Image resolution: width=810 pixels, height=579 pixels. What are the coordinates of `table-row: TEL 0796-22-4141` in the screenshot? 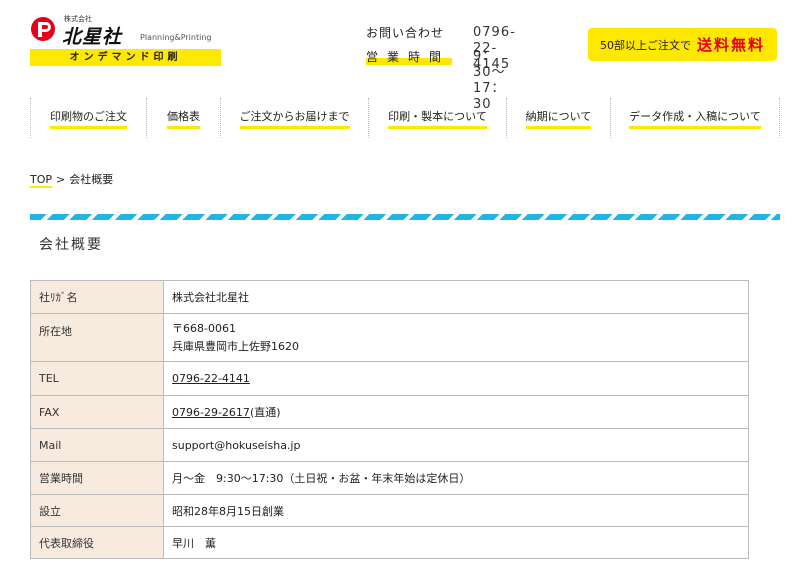 It's located at (389, 378).